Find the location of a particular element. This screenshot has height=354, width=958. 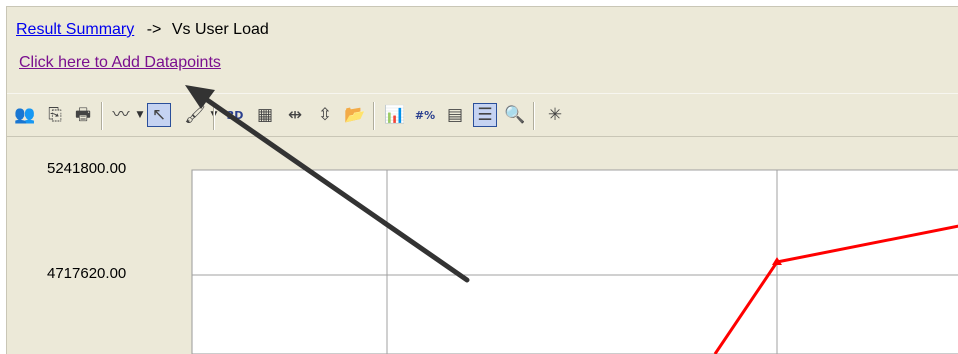

breadcrumb-result-summary-link: Result Summary is located at coordinates (75, 29).